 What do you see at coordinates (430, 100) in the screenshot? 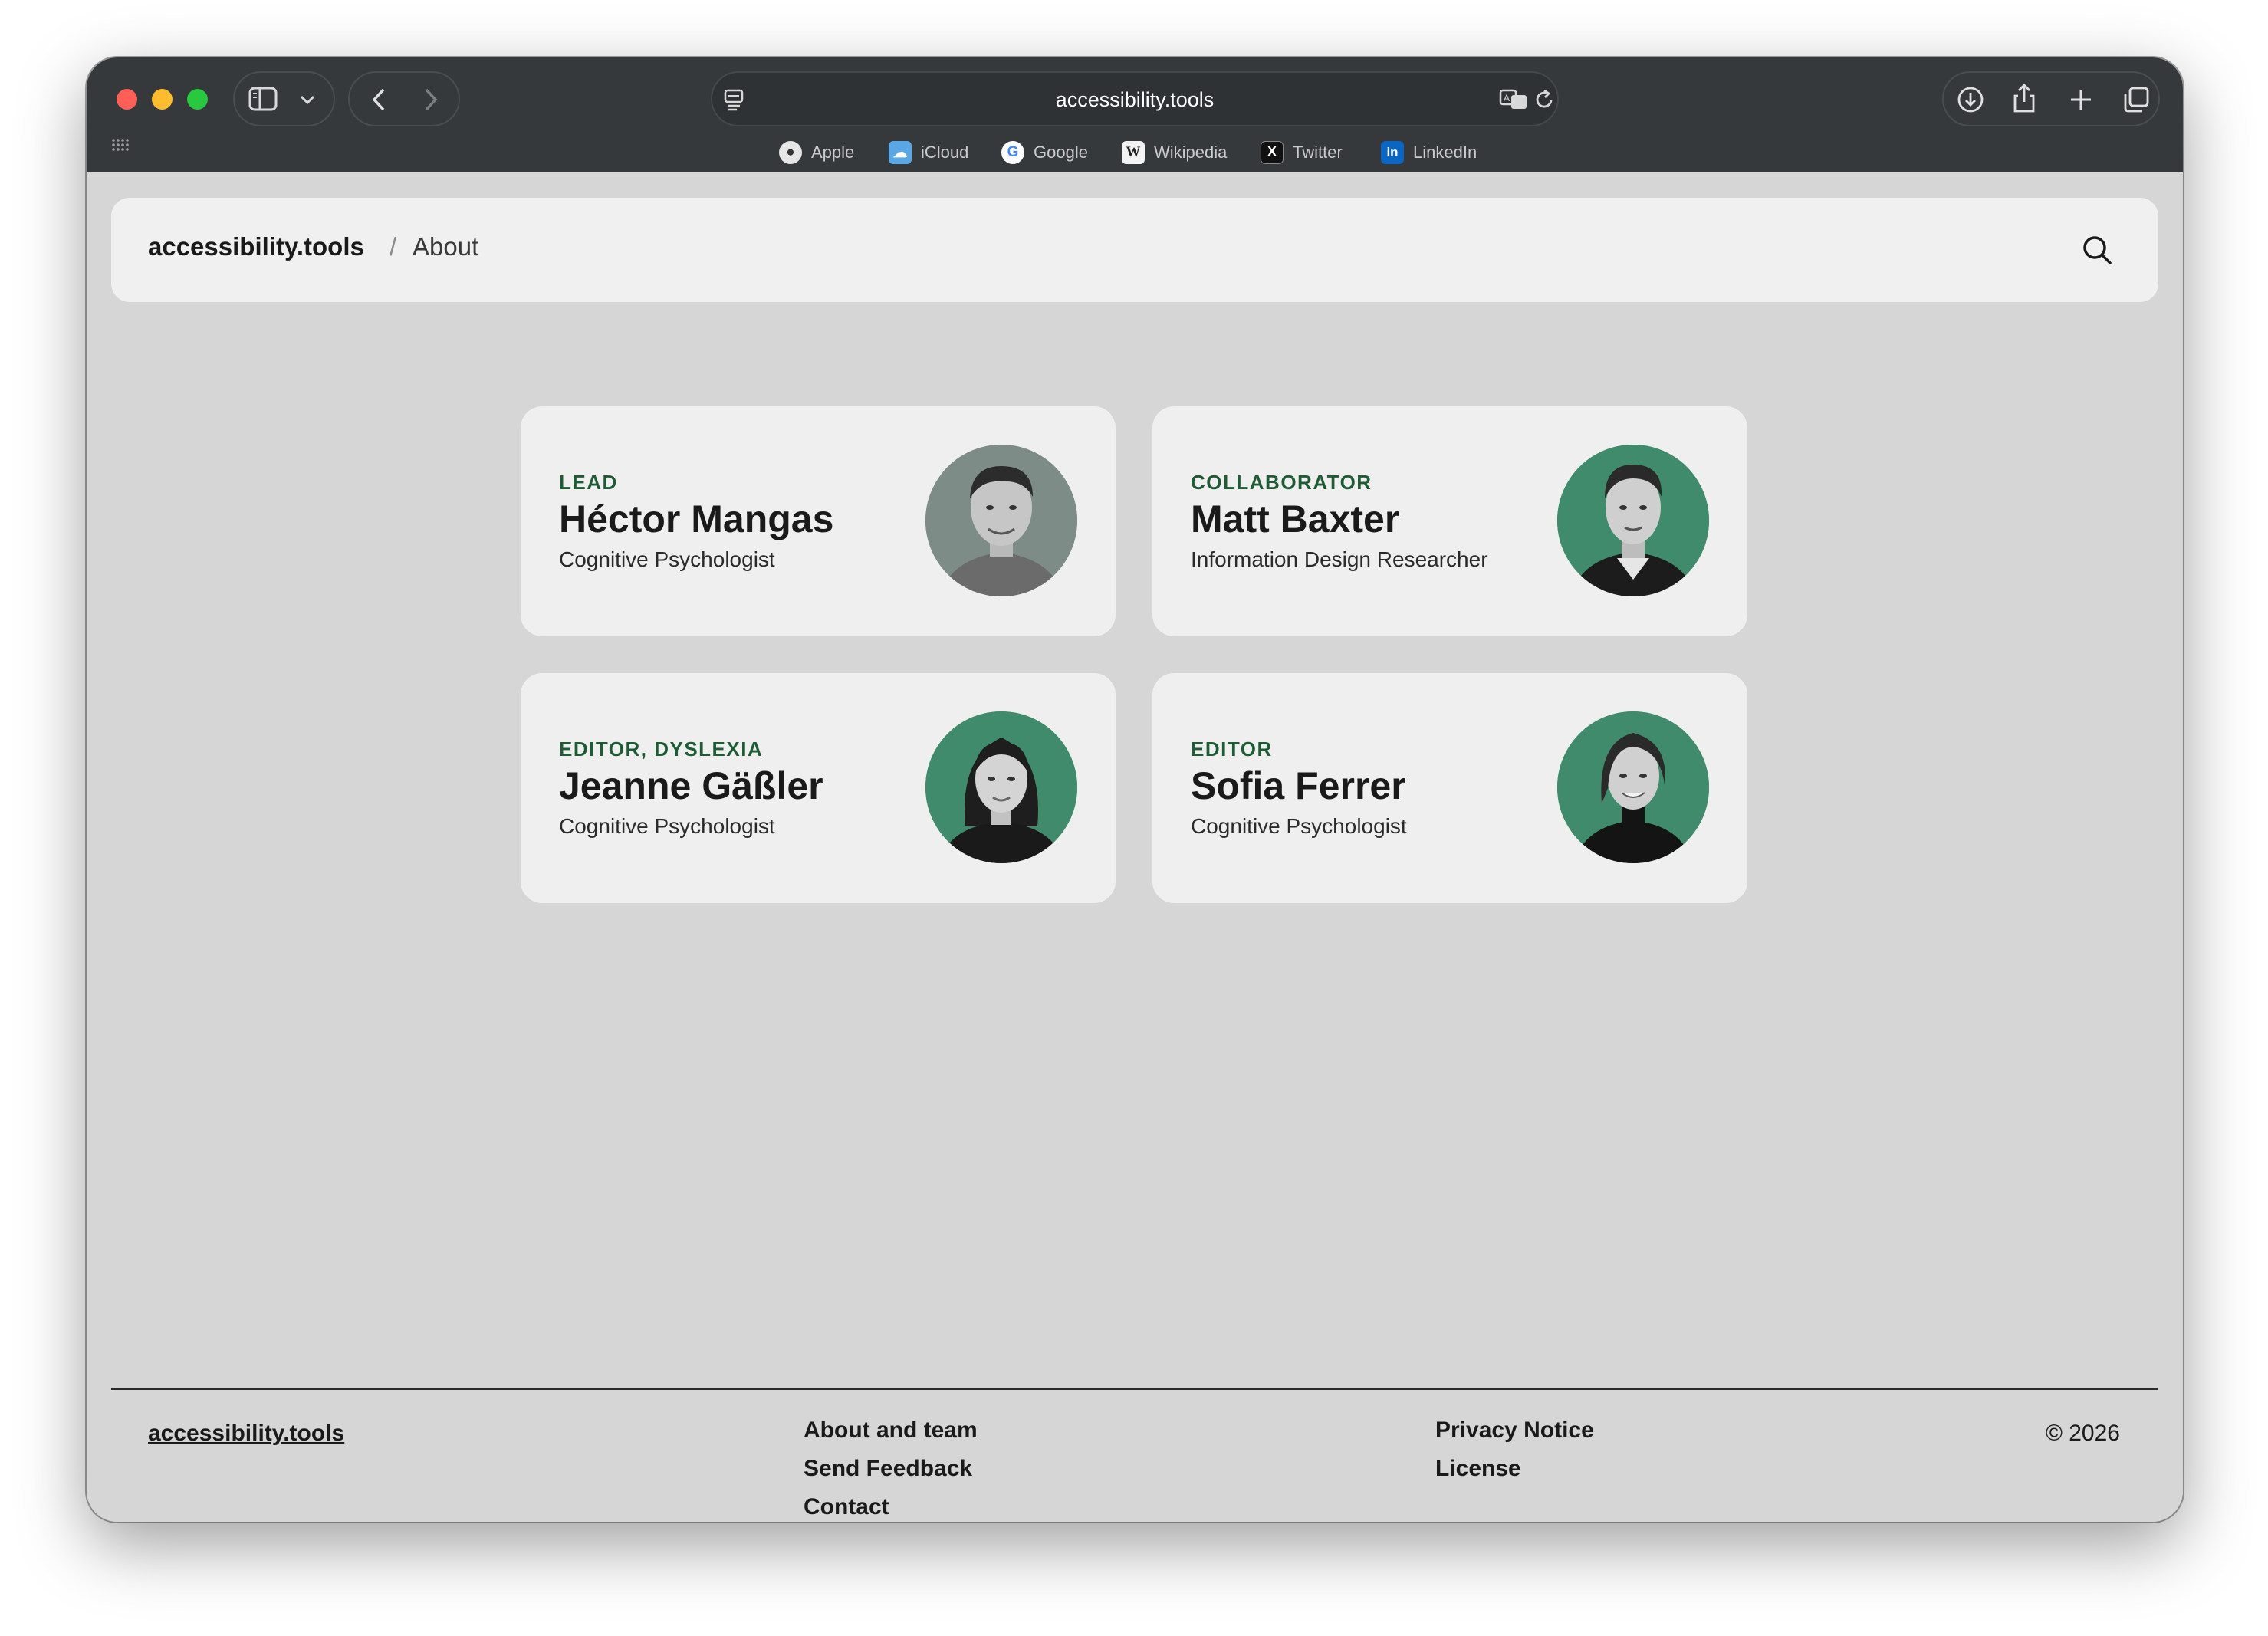
I see `forward-arrow-icon` at bounding box center [430, 100].